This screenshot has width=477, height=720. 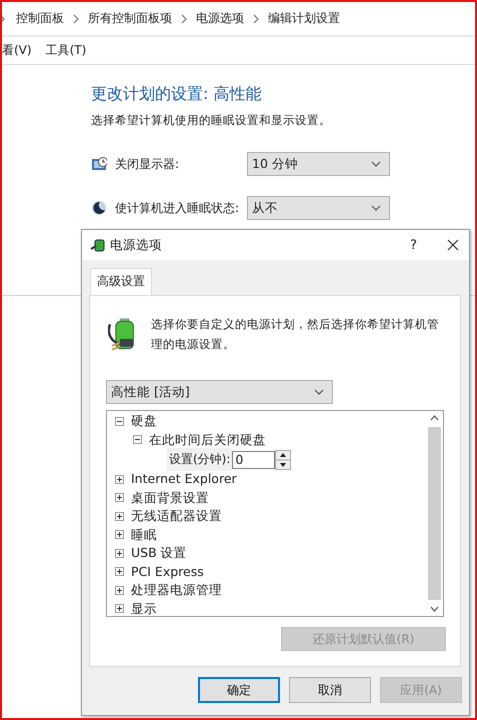 I want to click on spinner-icon, so click(x=283, y=460).